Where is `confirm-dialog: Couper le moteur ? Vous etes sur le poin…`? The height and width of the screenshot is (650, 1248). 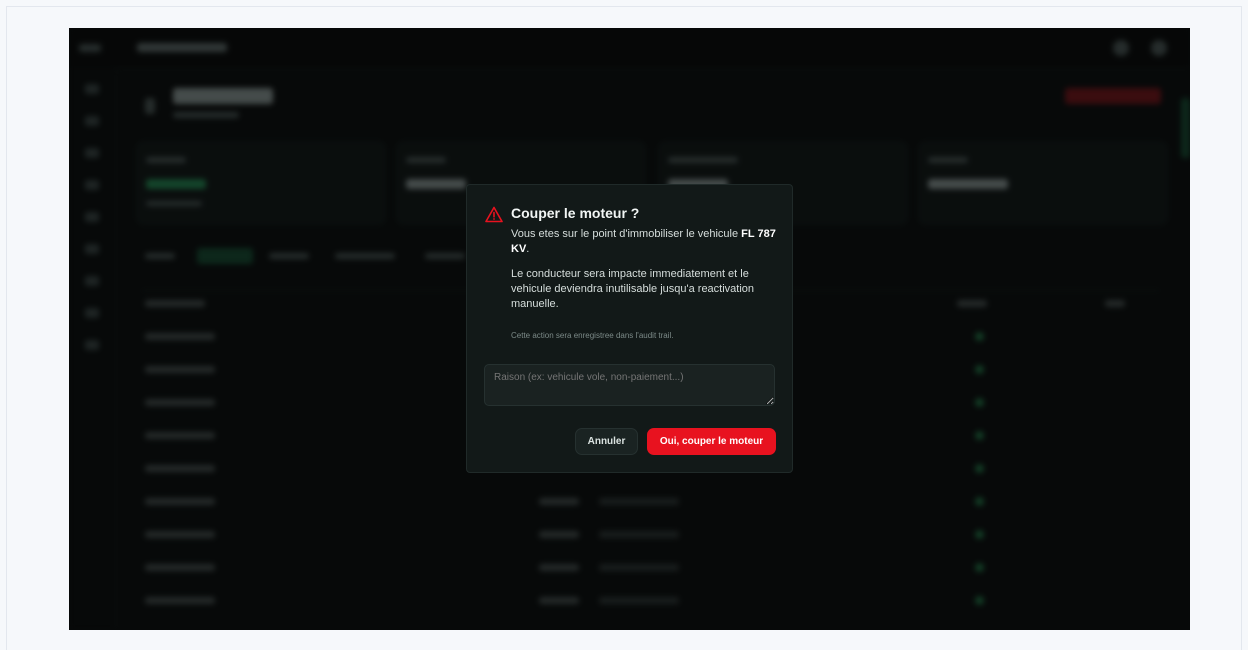 confirm-dialog: Couper le moteur ? Vous etes sur le poin… is located at coordinates (629, 328).